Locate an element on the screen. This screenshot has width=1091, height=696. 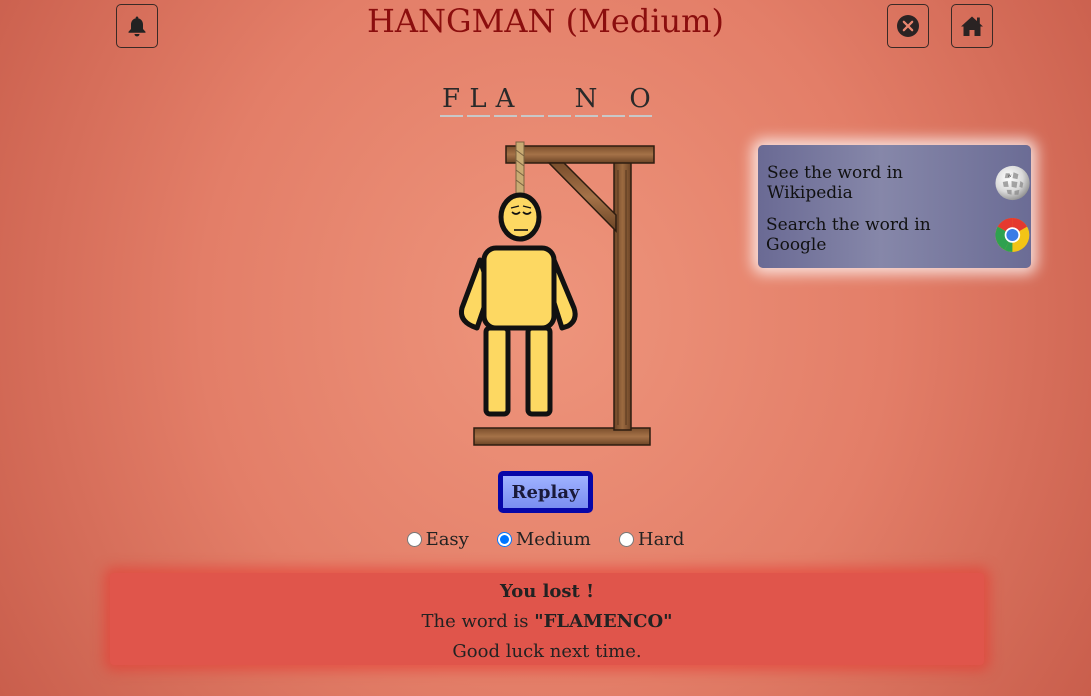
result-word-prefix: The word is is located at coordinates (478, 621).